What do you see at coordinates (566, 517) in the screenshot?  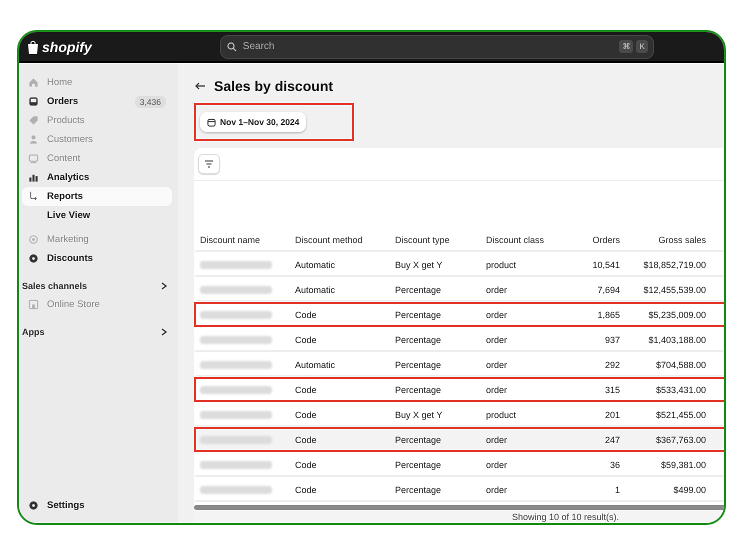 I see `results-count: Showing 10 of 10 result(s).` at bounding box center [566, 517].